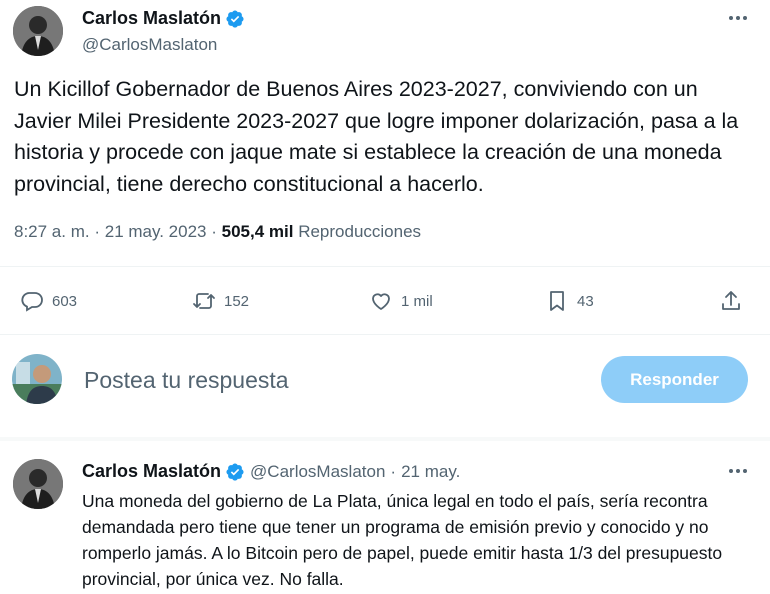 The image size is (770, 594). I want to click on comment-icon, so click(32, 302).